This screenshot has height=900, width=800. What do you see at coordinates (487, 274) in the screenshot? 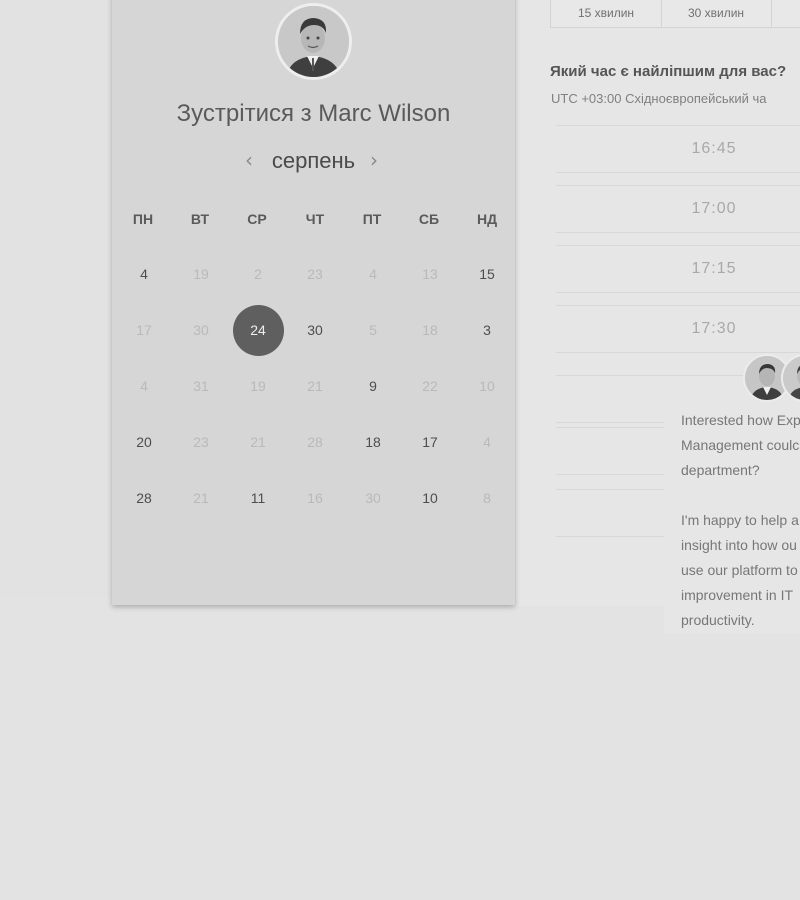
I see `calendar-day: 15` at bounding box center [487, 274].